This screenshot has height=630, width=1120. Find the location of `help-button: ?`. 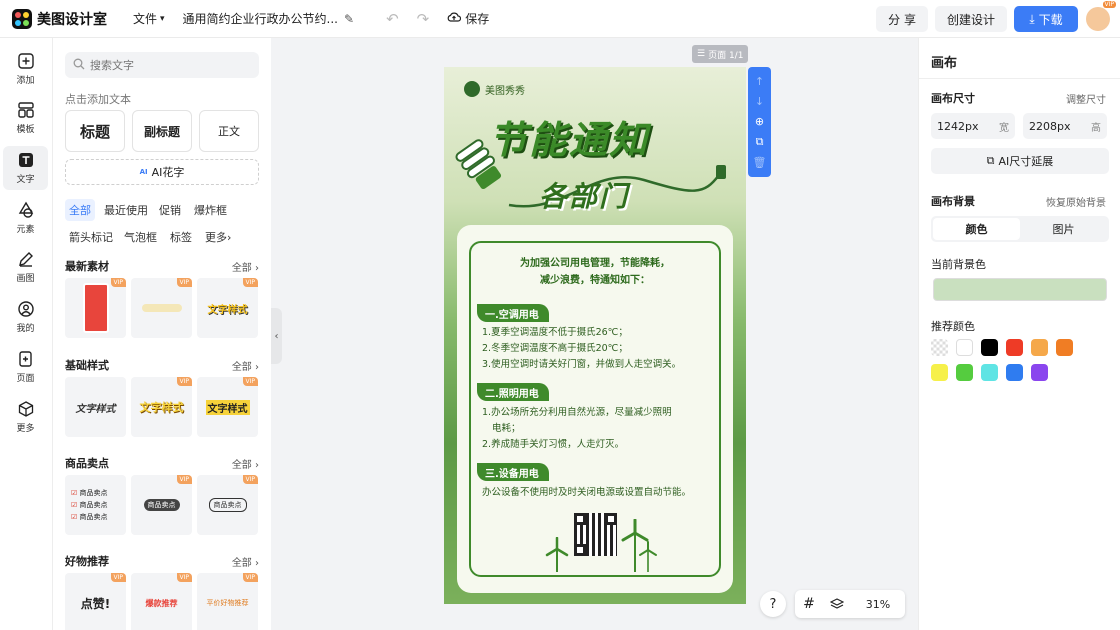

help-button: ? is located at coordinates (773, 604).